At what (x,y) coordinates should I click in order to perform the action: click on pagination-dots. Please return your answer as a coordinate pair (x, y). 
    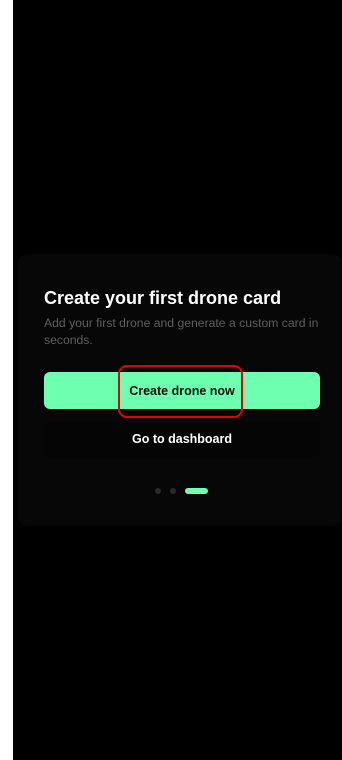
    Looking at the image, I should click on (181, 491).